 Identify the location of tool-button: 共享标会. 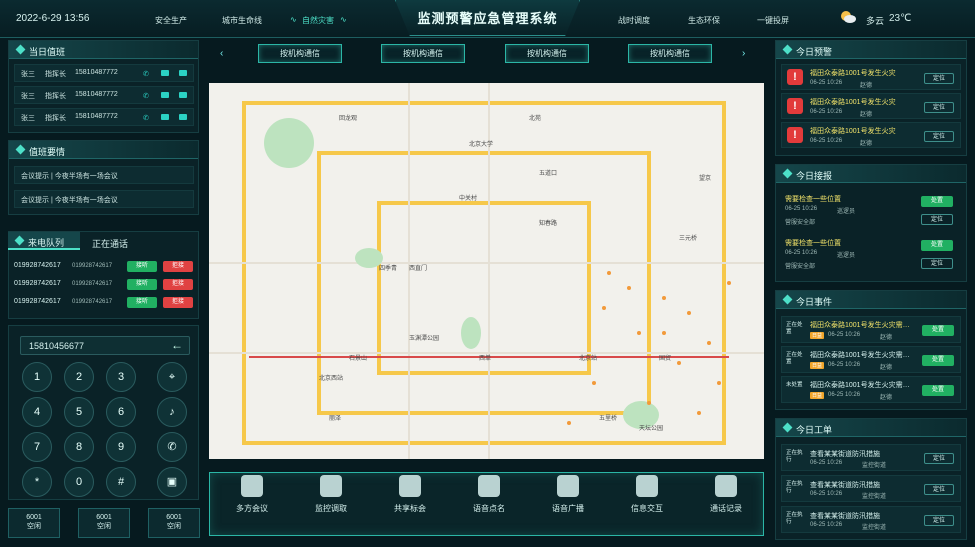
(410, 494).